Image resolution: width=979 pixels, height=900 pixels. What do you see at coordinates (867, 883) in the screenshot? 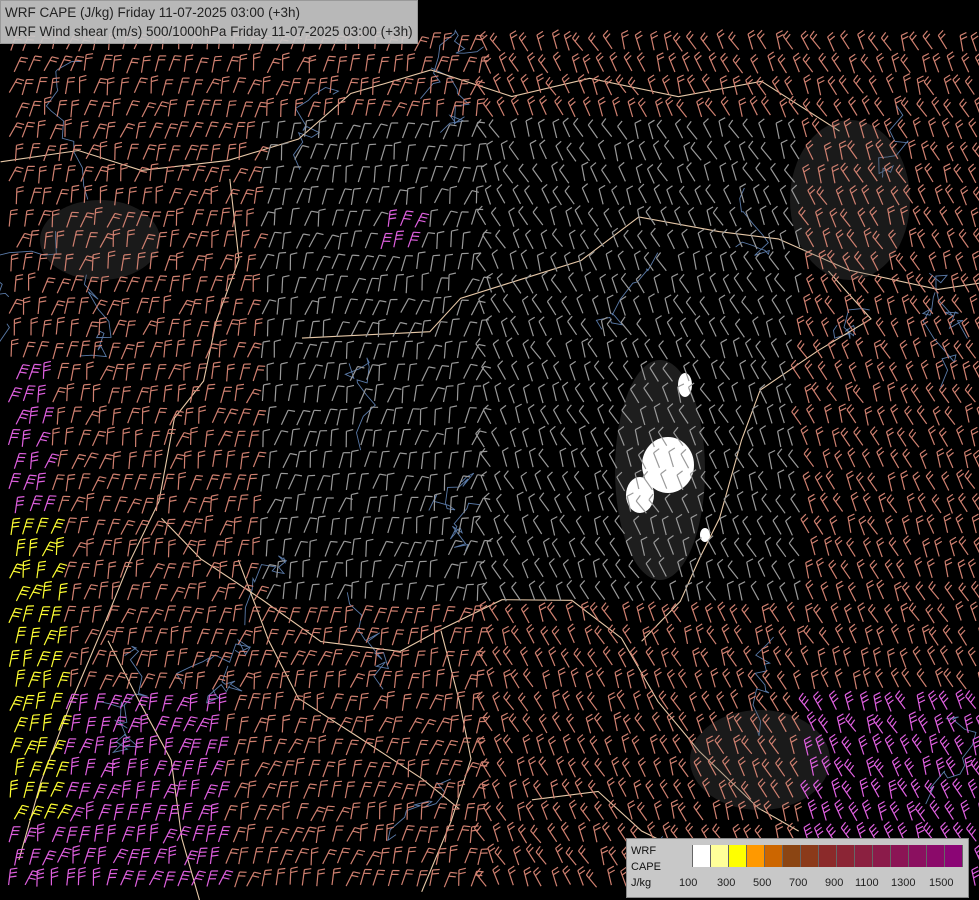
I see `legend-tick: 1100` at bounding box center [867, 883].